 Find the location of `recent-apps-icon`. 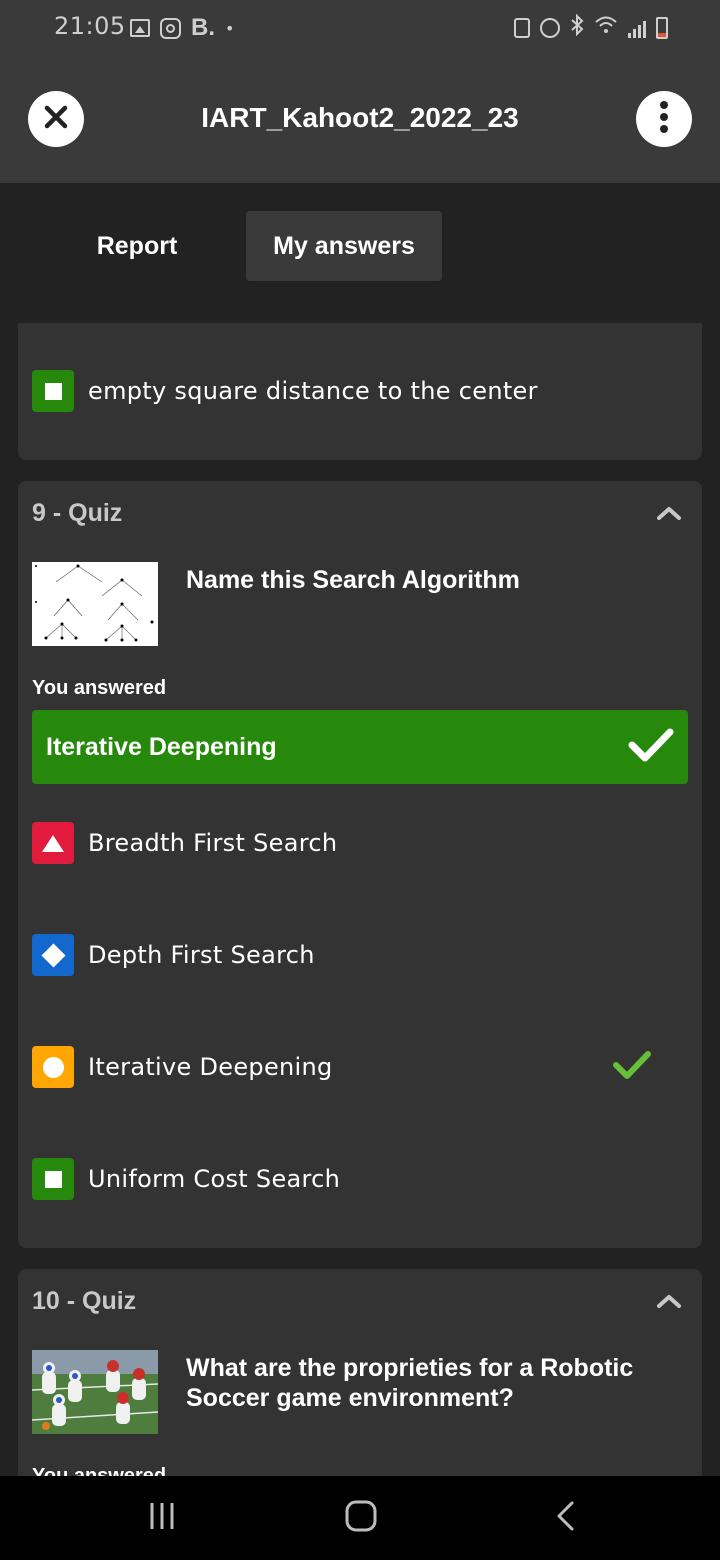

recent-apps-icon is located at coordinates (162, 1518).